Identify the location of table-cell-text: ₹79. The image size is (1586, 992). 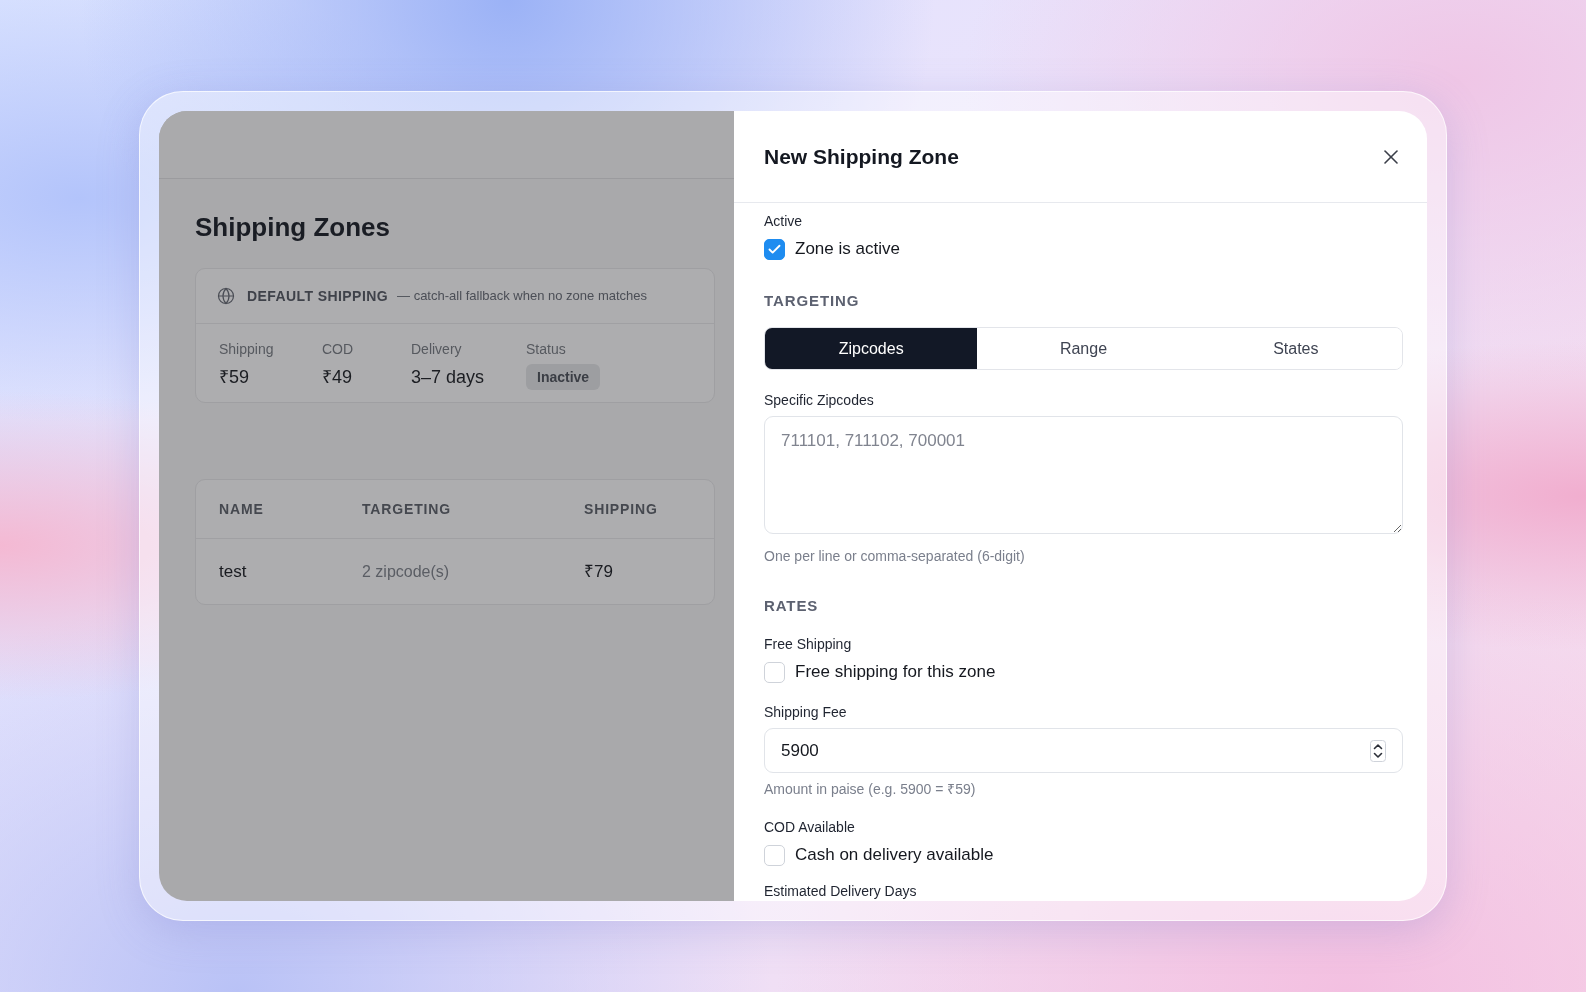
(598, 571).